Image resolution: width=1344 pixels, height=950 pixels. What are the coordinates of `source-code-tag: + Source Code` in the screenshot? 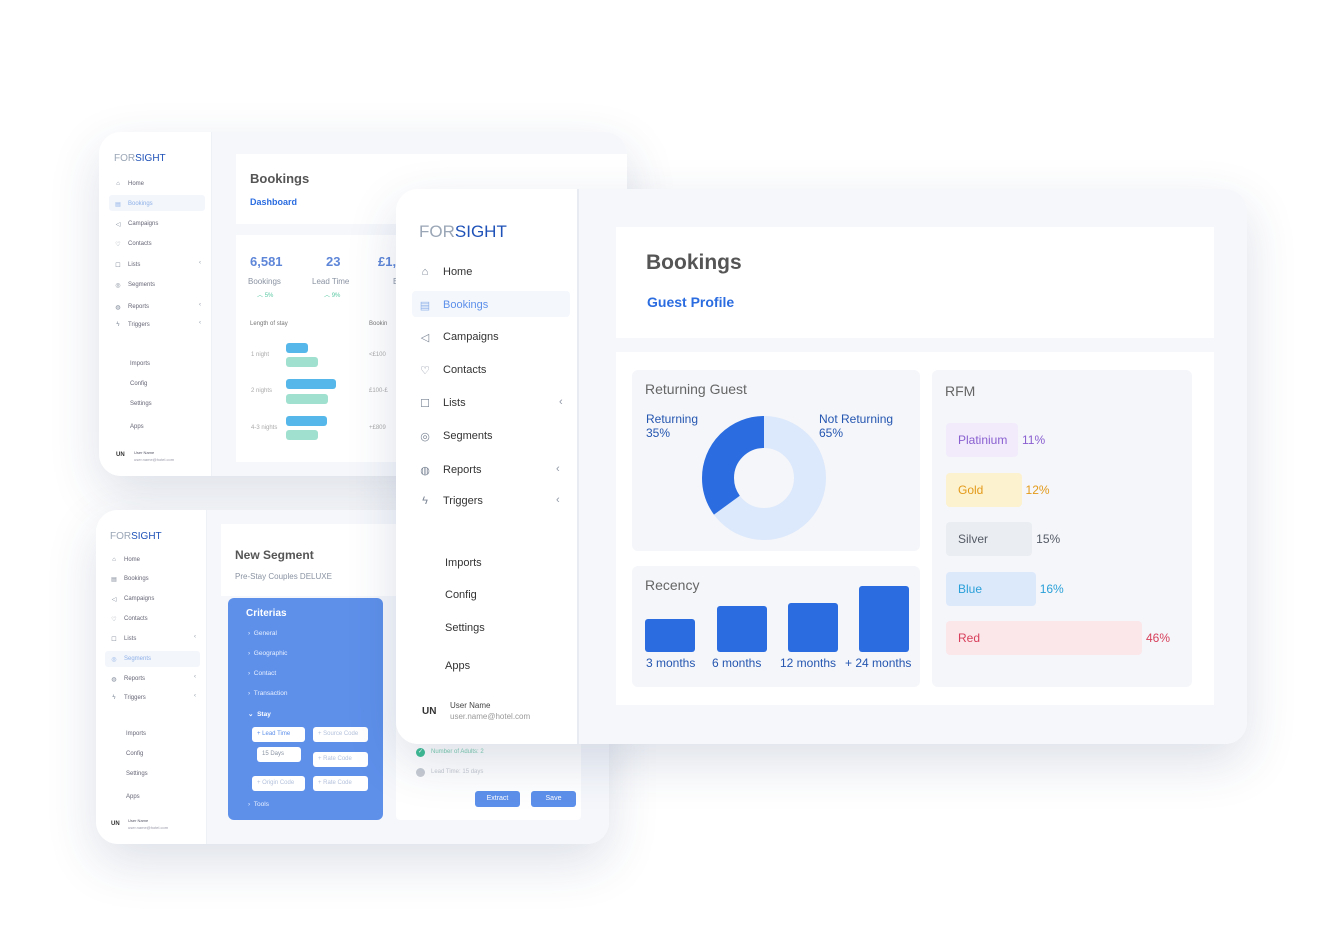 It's located at (340, 734).